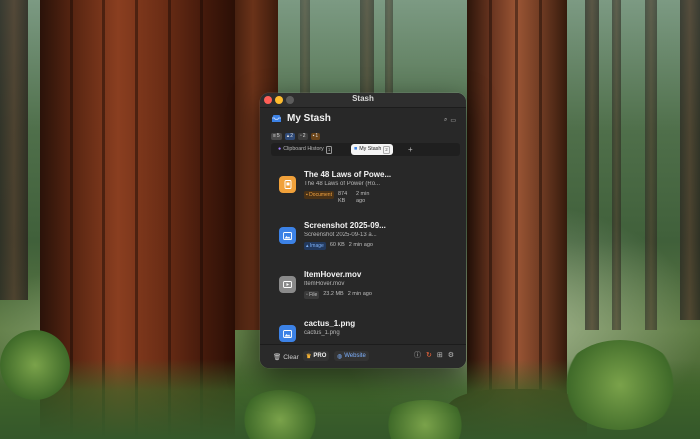 Image resolution: width=700 pixels, height=439 pixels. What do you see at coordinates (429, 356) in the screenshot?
I see `refresh-icon: ↻` at bounding box center [429, 356].